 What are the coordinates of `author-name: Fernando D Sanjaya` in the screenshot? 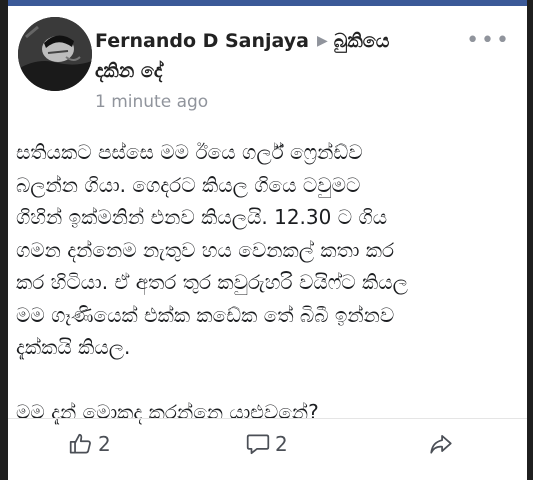 It's located at (202, 41).